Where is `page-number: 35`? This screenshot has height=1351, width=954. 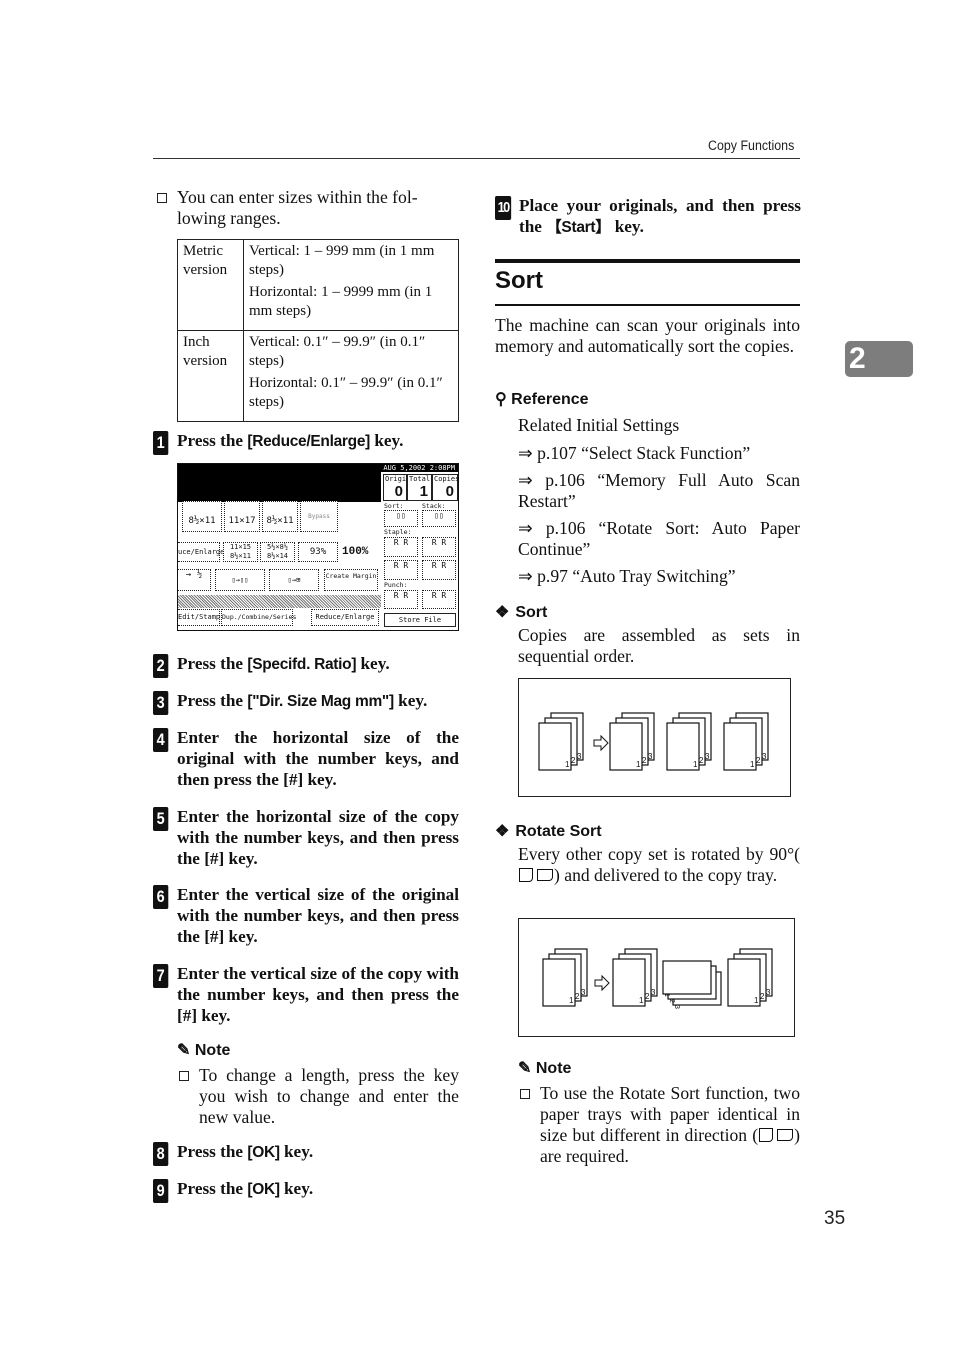
page-number: 35 is located at coordinates (835, 1218).